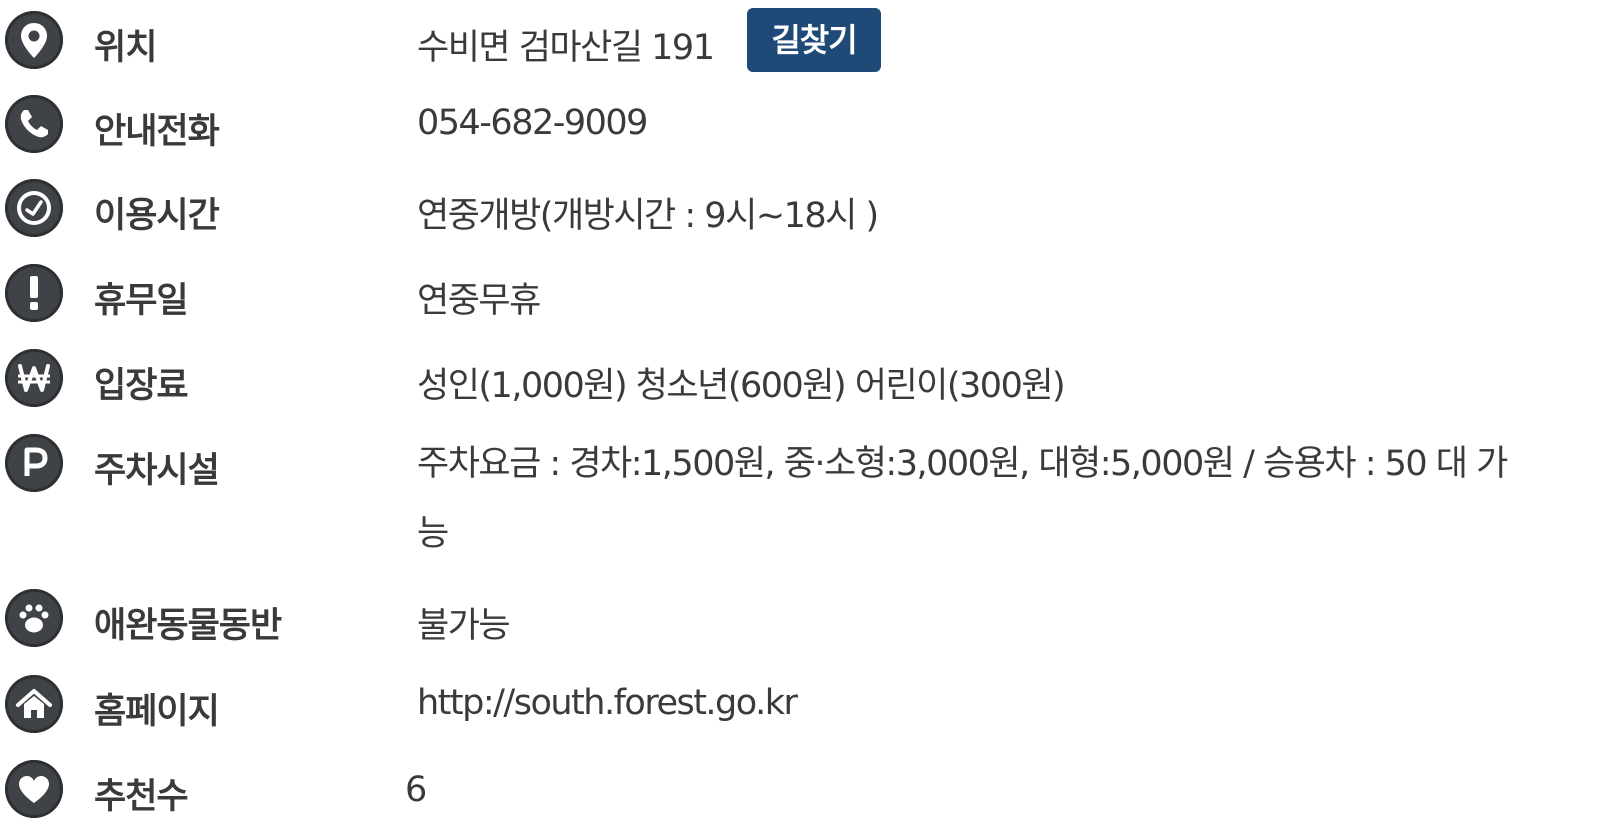 The width and height of the screenshot is (1601, 838). What do you see at coordinates (141, 797) in the screenshot?
I see `info-label: 추천수` at bounding box center [141, 797].